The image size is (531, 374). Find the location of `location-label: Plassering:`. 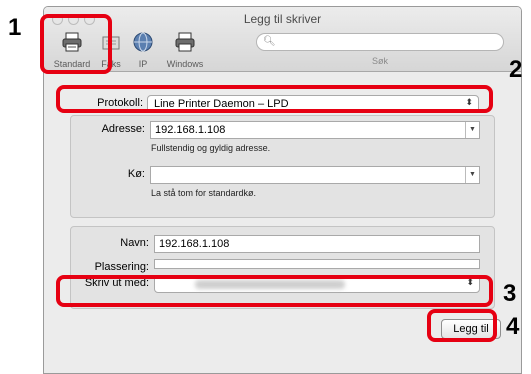

location-label: Plassering: is located at coordinates (121, 267).